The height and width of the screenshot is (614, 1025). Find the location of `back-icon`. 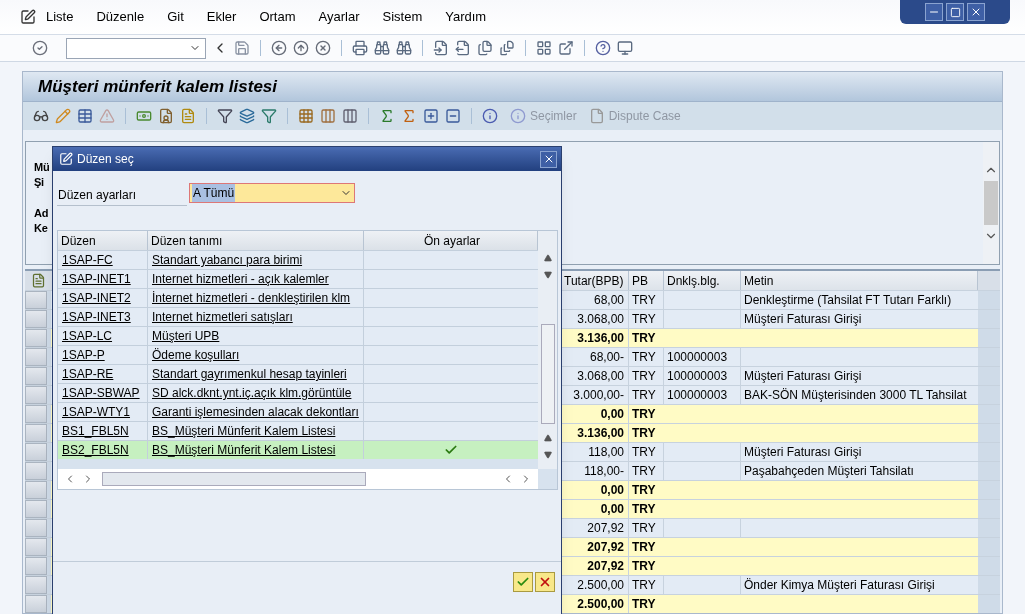

back-icon is located at coordinates (279, 48).